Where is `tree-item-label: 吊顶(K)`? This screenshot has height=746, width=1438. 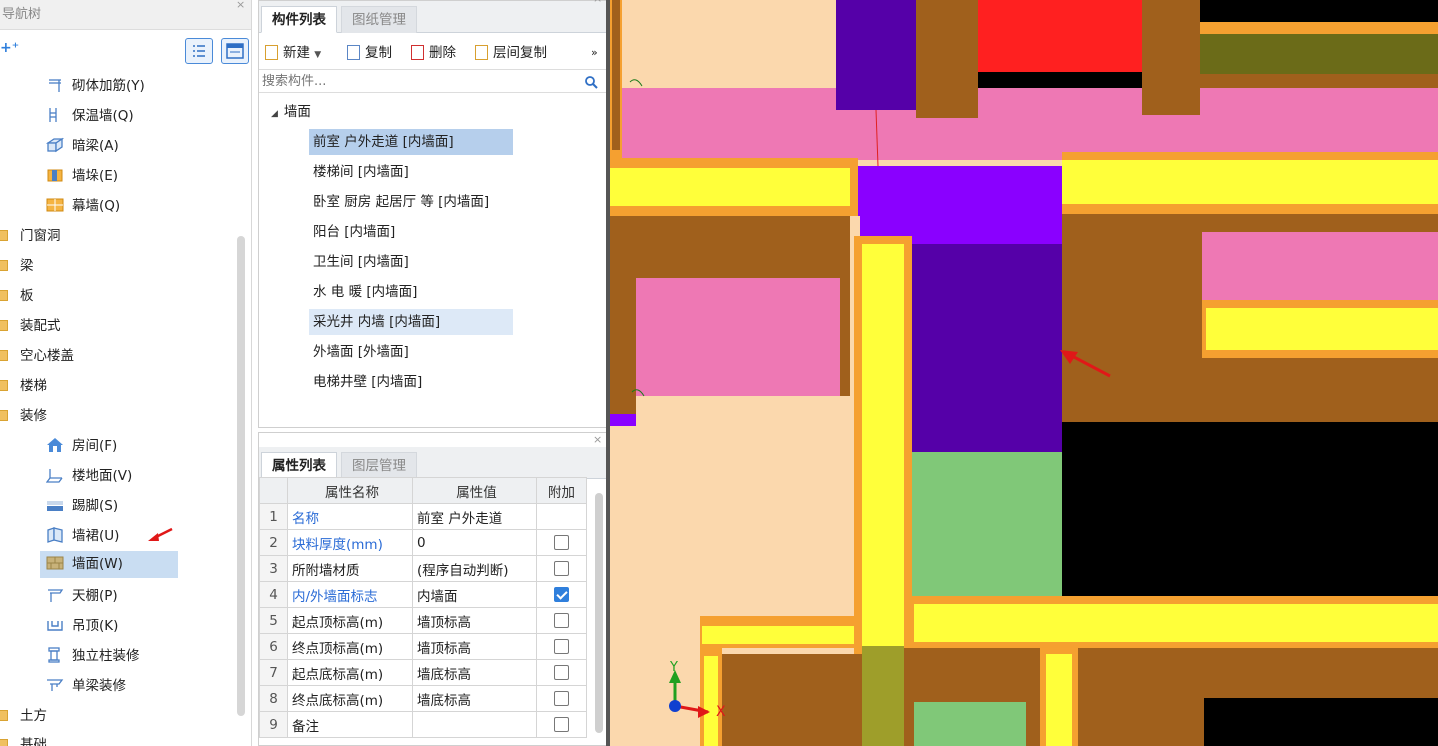 tree-item-label: 吊顶(K) is located at coordinates (95, 626).